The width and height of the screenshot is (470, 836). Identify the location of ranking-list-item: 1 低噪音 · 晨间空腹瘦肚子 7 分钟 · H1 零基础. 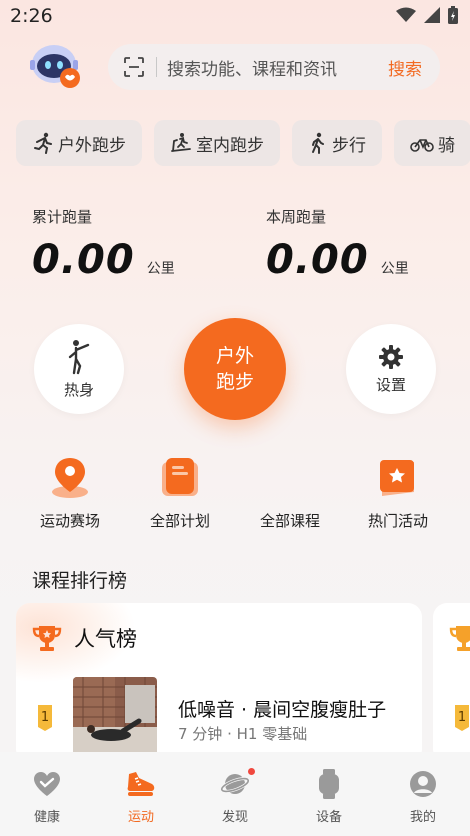
(219, 717).